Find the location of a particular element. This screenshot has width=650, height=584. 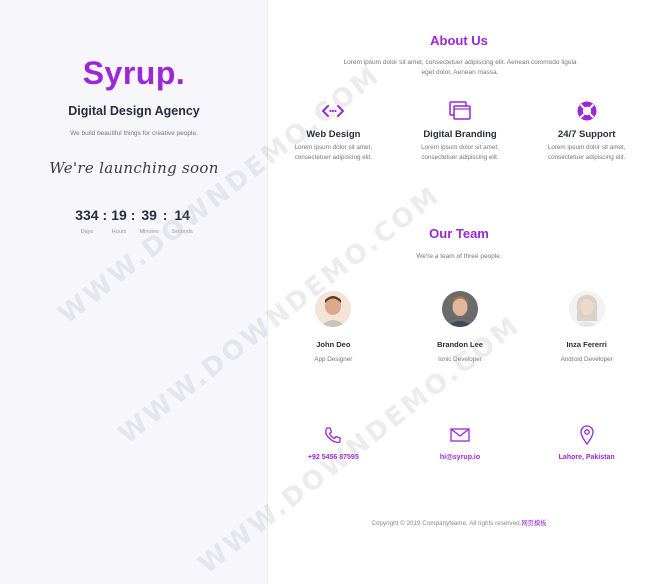

countdown-value: 14 is located at coordinates (182, 215).